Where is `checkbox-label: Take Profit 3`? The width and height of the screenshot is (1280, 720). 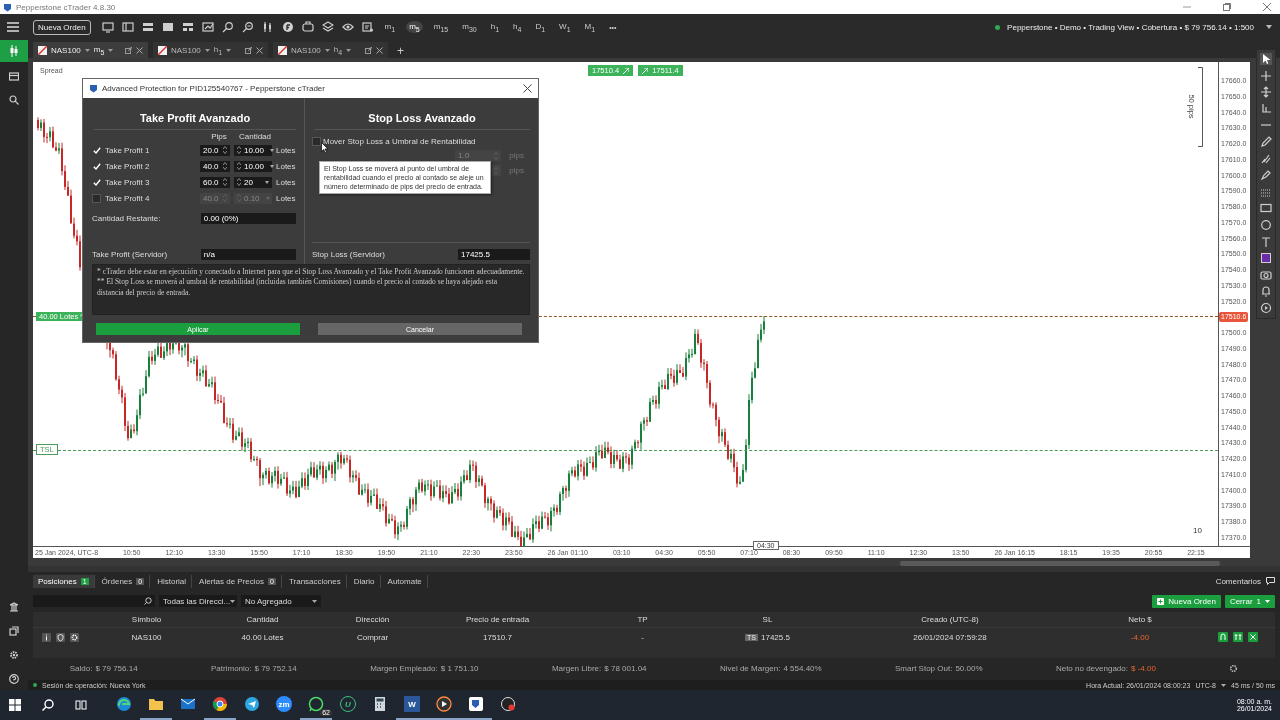 checkbox-label: Take Profit 3 is located at coordinates (128, 182).